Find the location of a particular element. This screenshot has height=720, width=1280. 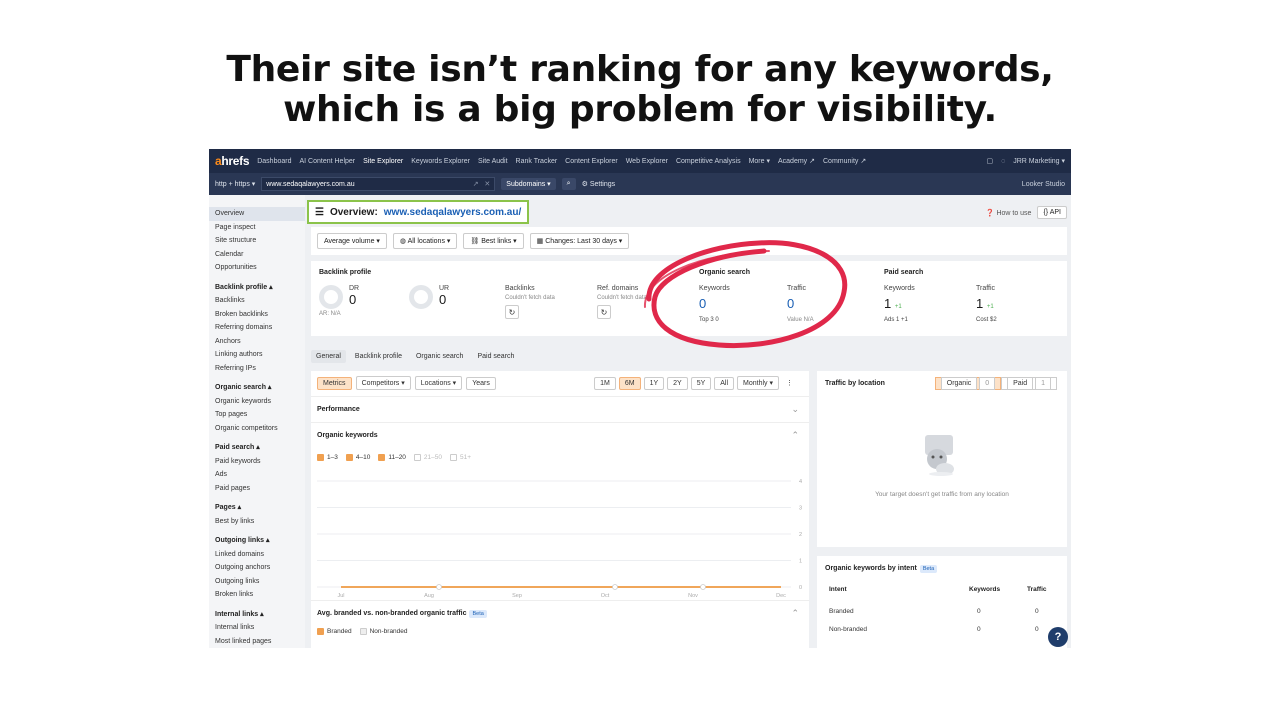

nav-keywords-explorer: Keywords Explorer is located at coordinates (440, 161).